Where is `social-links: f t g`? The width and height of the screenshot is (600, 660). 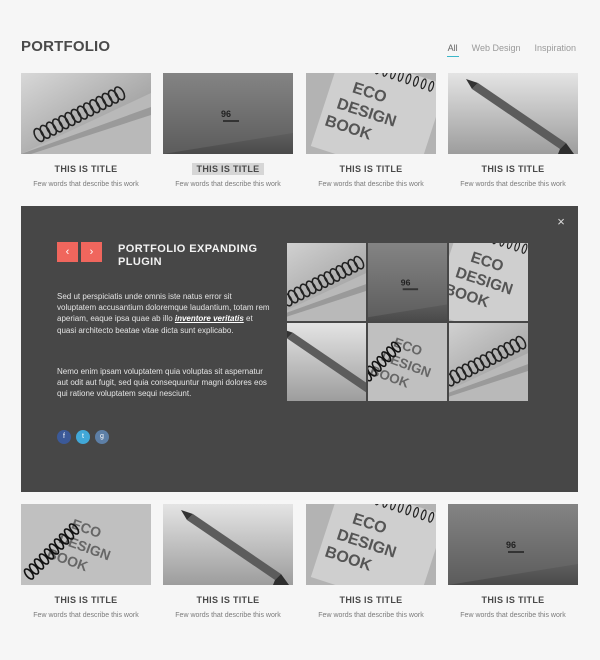 social-links: f t g is located at coordinates (83, 437).